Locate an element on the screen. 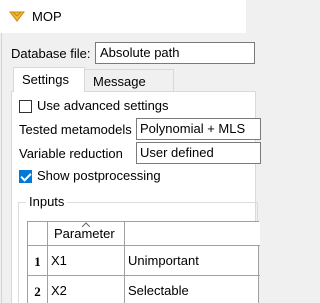  row-number-2: 2 is located at coordinates (38, 289).